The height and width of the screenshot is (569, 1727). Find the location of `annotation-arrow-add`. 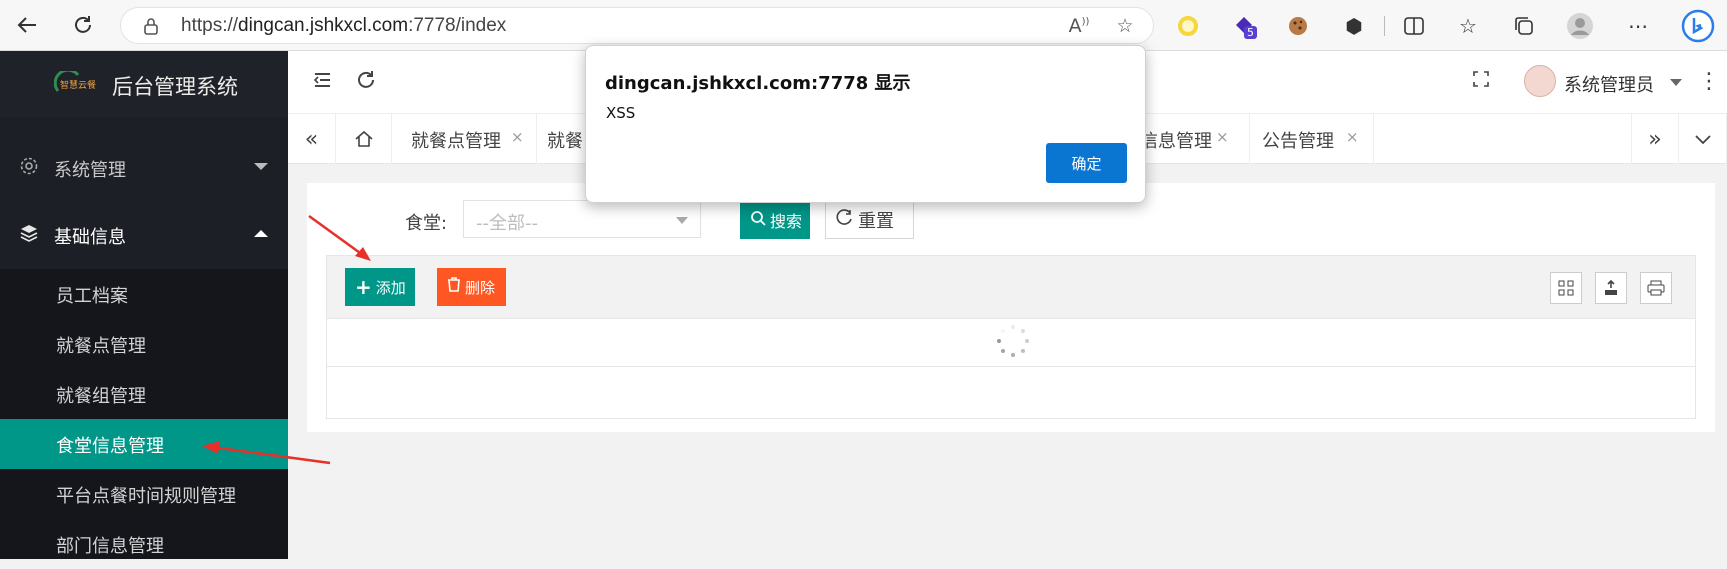

annotation-arrow-add is located at coordinates (339, 237).